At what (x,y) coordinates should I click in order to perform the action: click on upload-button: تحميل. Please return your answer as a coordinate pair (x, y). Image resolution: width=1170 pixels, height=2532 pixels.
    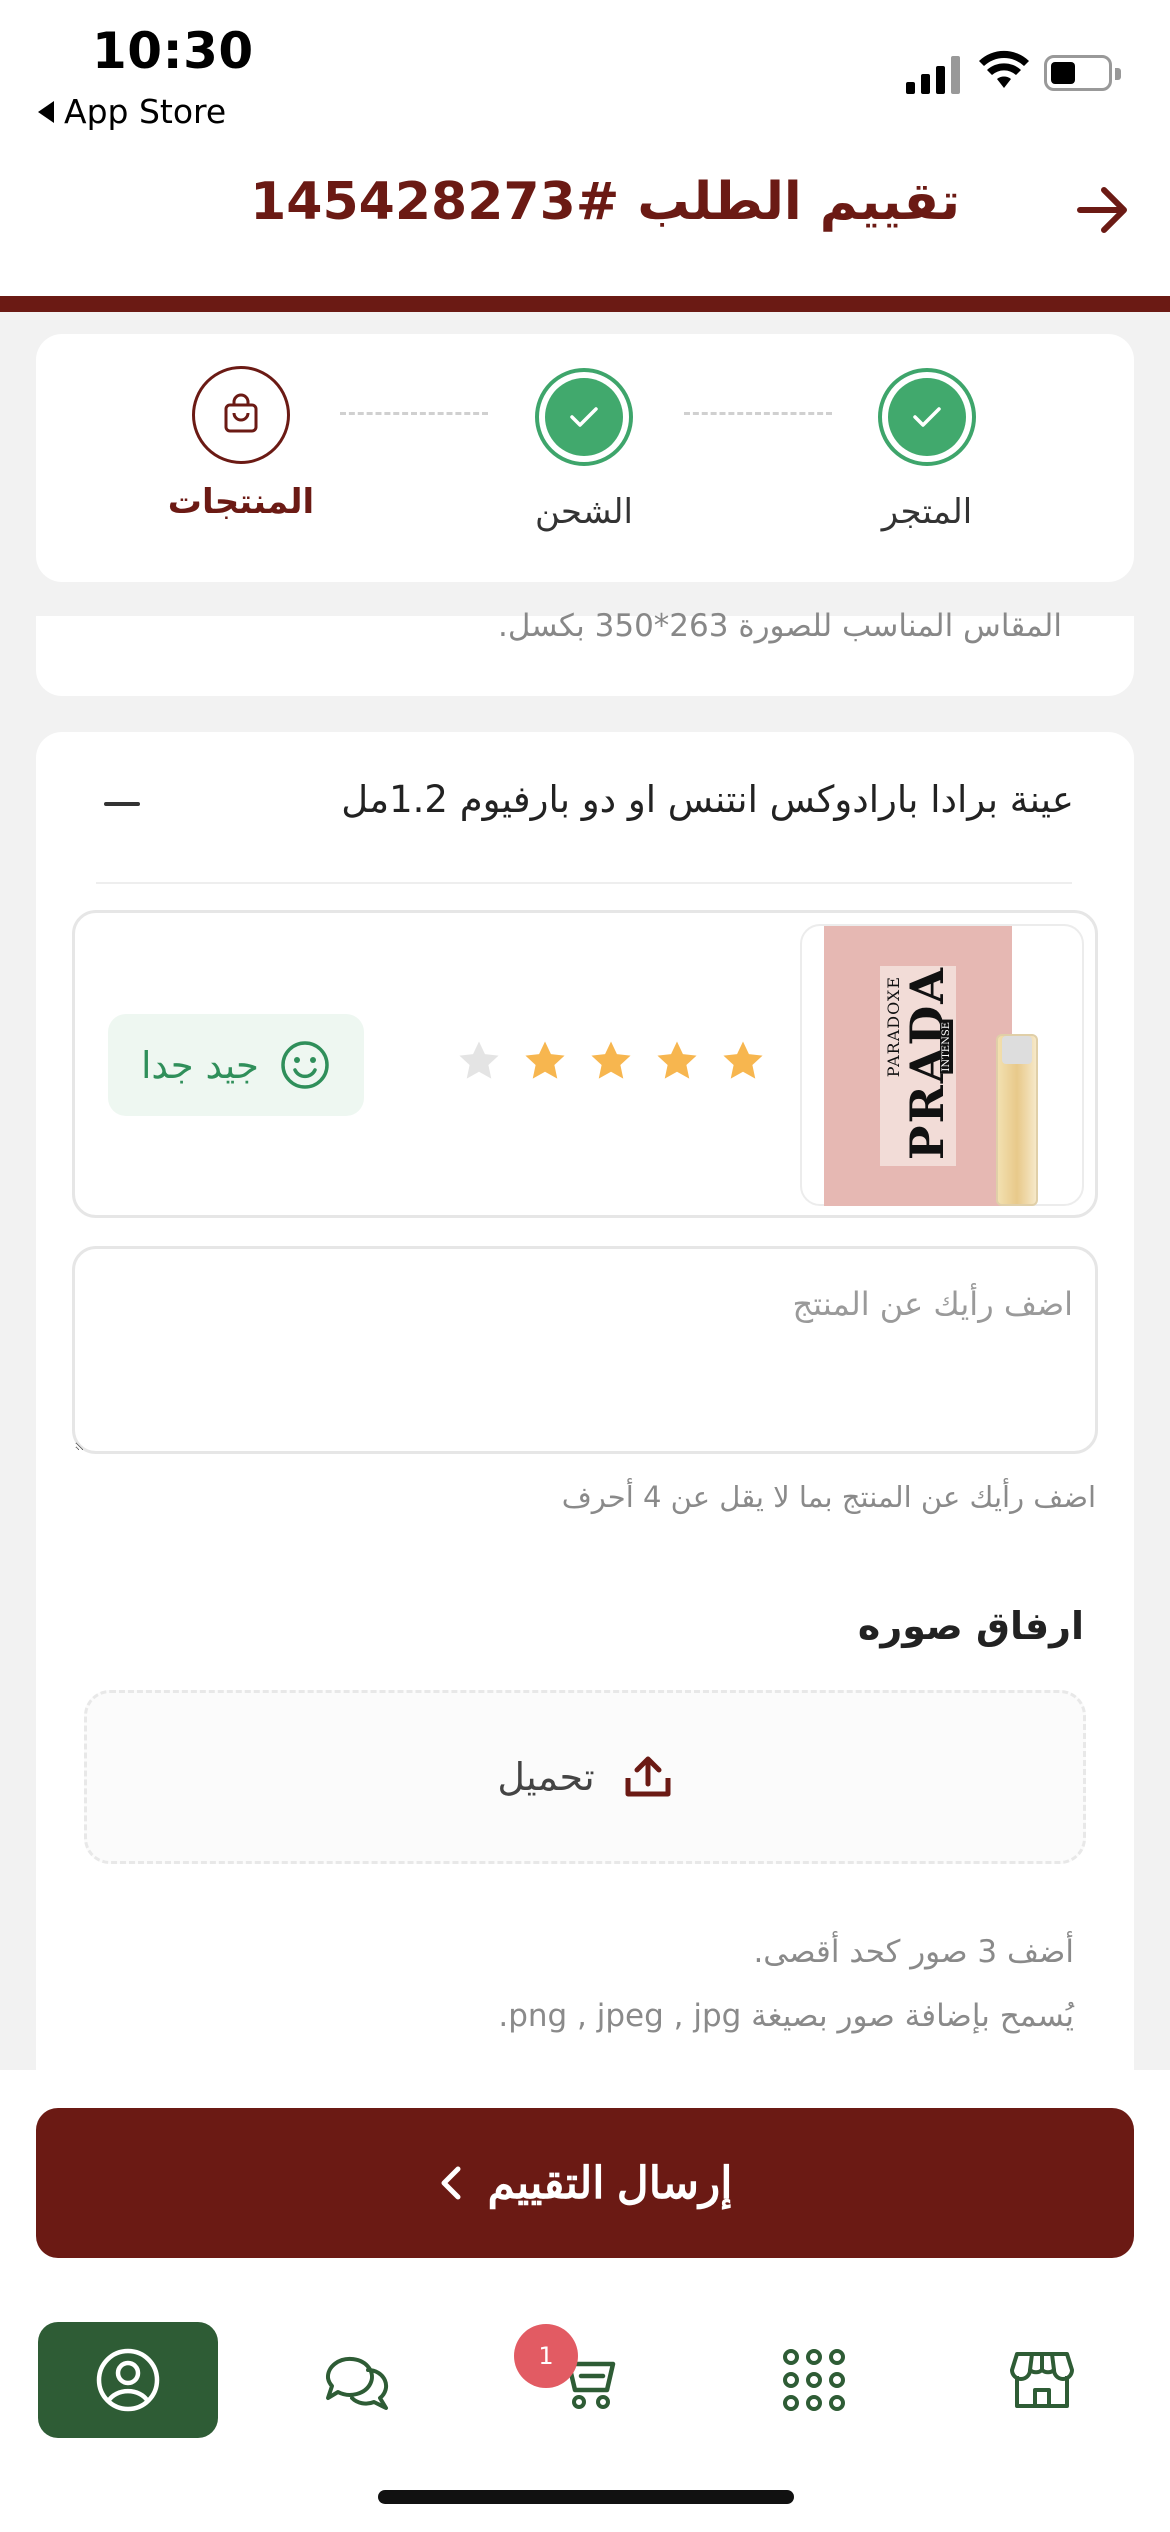
    Looking at the image, I should click on (585, 1777).